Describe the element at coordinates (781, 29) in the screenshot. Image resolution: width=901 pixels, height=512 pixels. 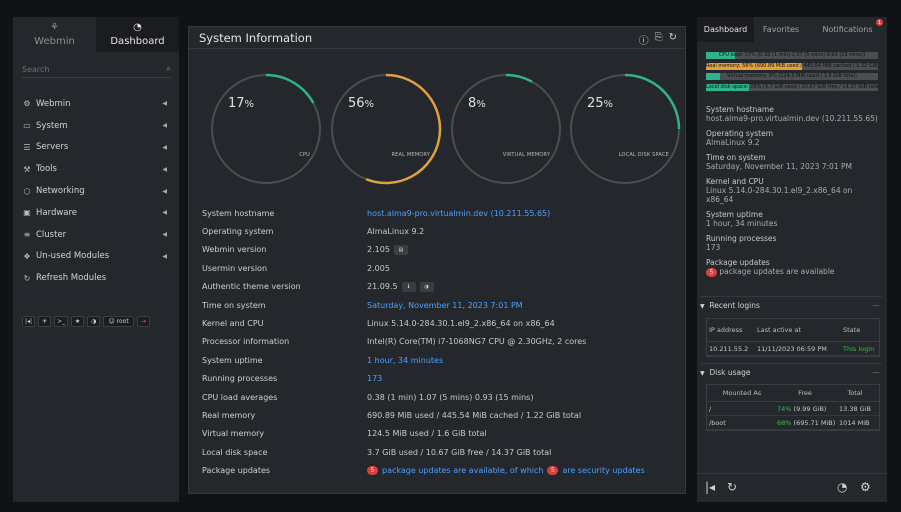
I see `tab-favorites: Favorites` at that location.